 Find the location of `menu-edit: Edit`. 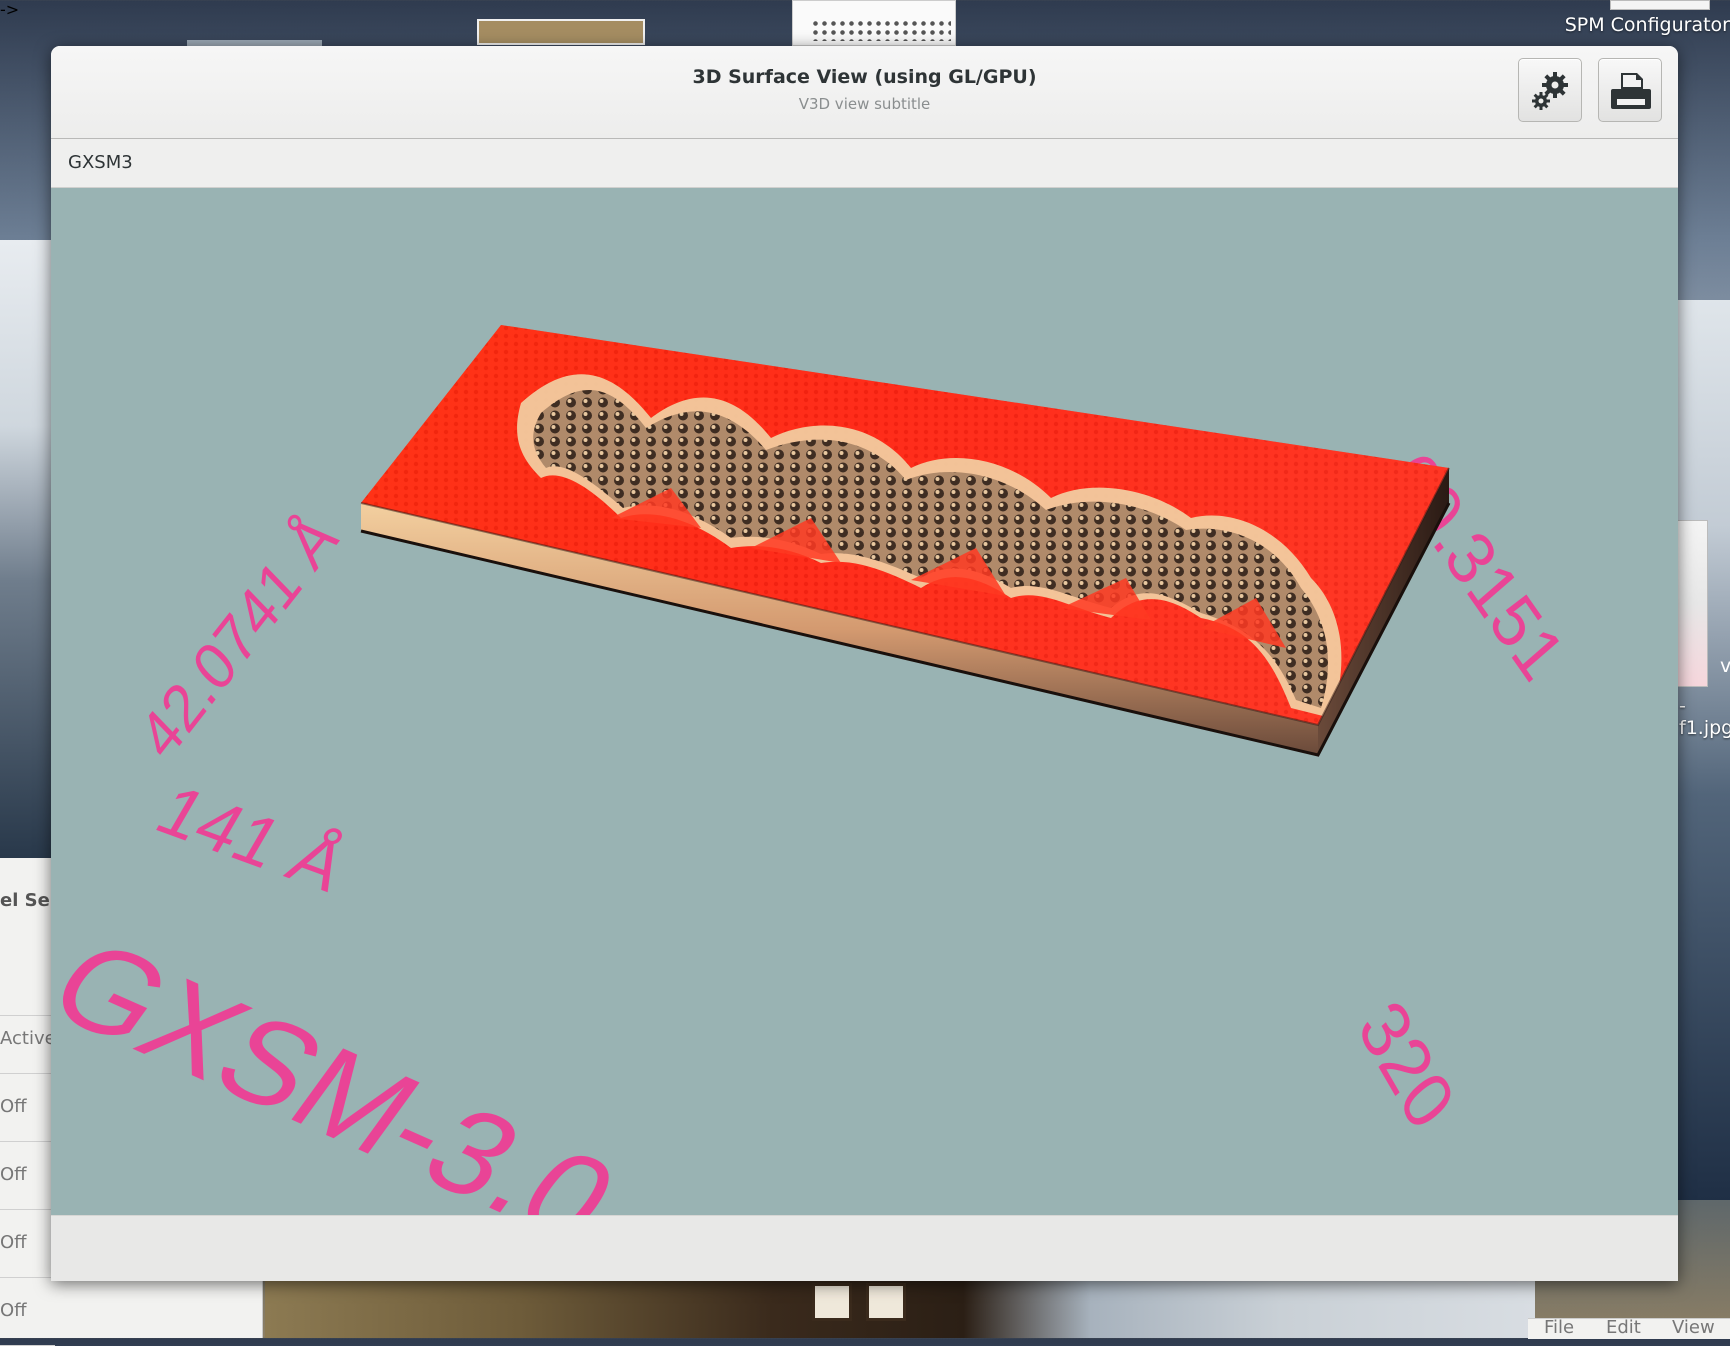

menu-edit: Edit is located at coordinates (1623, 1327).